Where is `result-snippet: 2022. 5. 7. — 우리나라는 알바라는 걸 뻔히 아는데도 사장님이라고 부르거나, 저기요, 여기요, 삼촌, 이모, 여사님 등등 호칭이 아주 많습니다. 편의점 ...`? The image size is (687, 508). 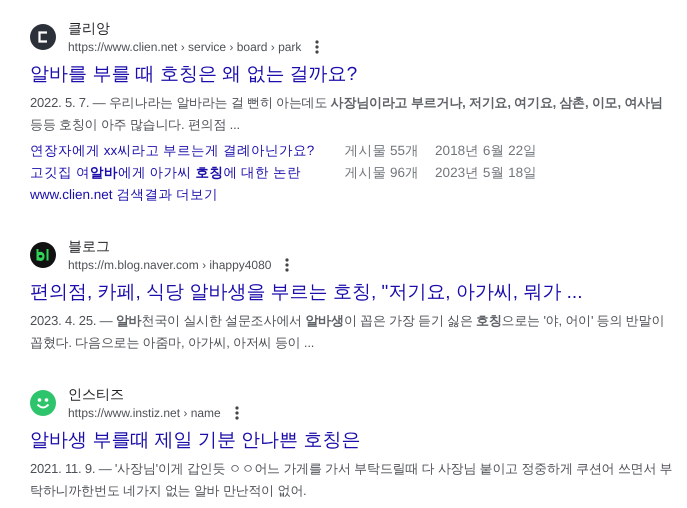 result-snippet: 2022. 5. 7. — 우리나라는 알바라는 걸 뻔히 아는데도 사장님이라고 부르거나, 저기요, 여기요, 삼촌, 이모, 여사님 등등 호칭이 아주 많습니다. 편의점 ... is located at coordinates (347, 114).